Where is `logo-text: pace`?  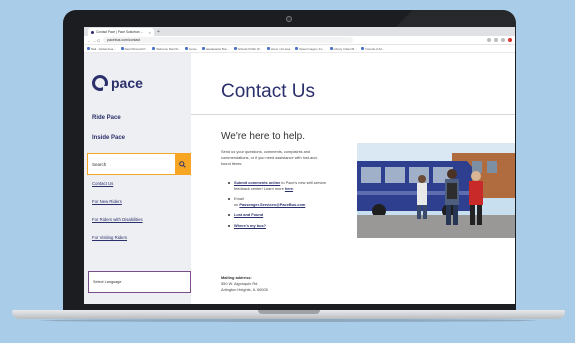
logo-text: pace is located at coordinates (127, 83).